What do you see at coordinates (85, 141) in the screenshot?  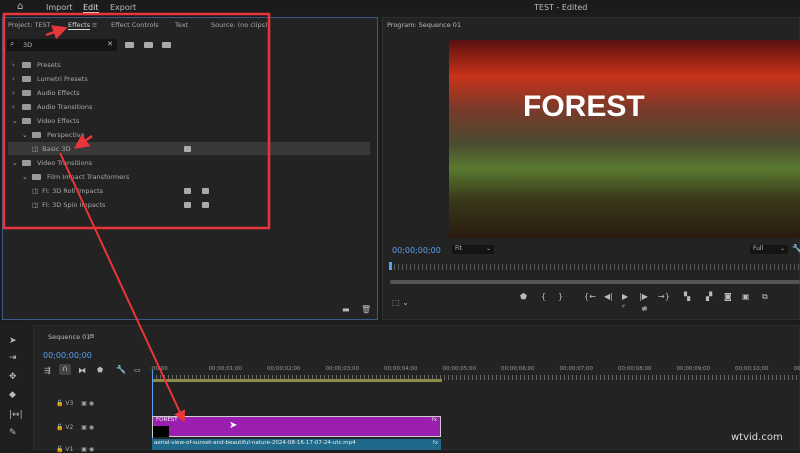 I see `annotation-arrow-basic3d` at bounding box center [85, 141].